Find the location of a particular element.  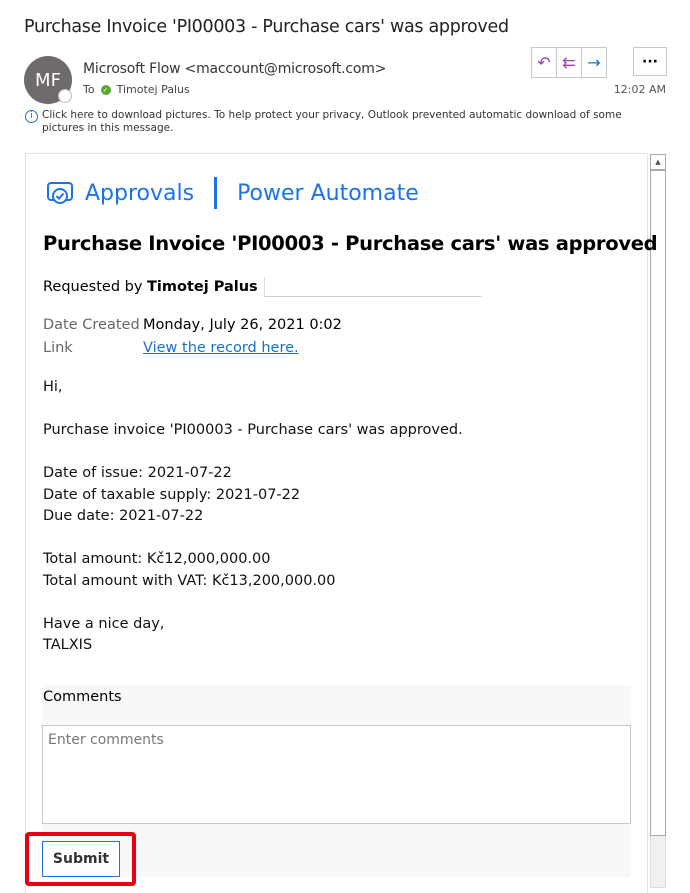

action-buttons: ↶ ⇇ → is located at coordinates (569, 62).